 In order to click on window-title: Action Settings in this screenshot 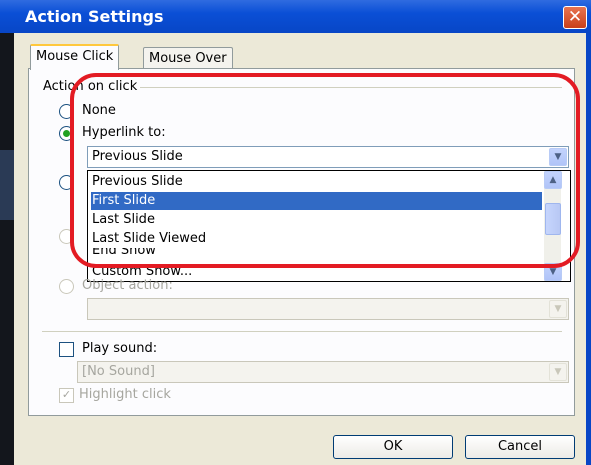, I will do `click(94, 16)`.